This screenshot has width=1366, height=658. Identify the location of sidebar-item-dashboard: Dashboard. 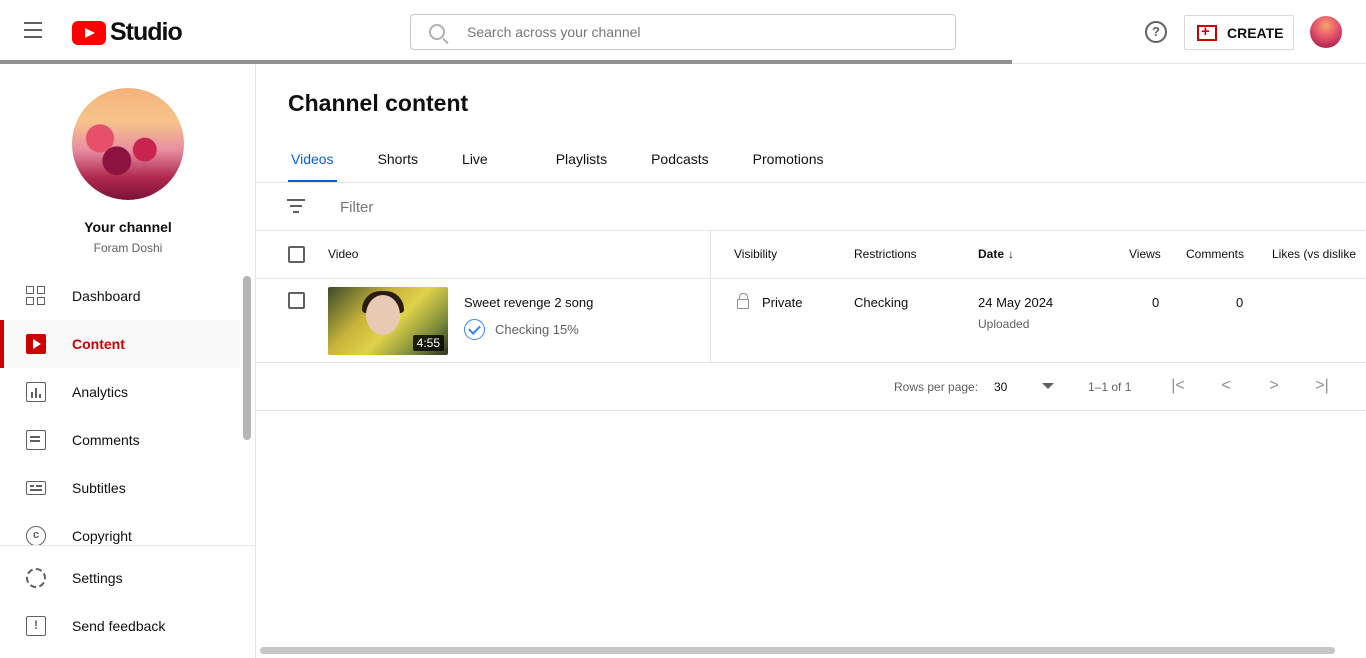
(120, 296).